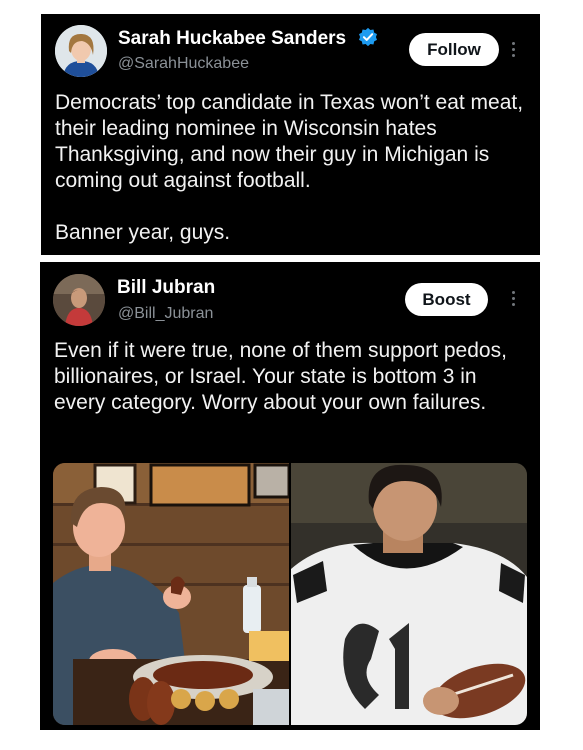 Image resolution: width=583 pixels, height=750 pixels. What do you see at coordinates (166, 288) in the screenshot?
I see `author-name: Bill Jubran` at bounding box center [166, 288].